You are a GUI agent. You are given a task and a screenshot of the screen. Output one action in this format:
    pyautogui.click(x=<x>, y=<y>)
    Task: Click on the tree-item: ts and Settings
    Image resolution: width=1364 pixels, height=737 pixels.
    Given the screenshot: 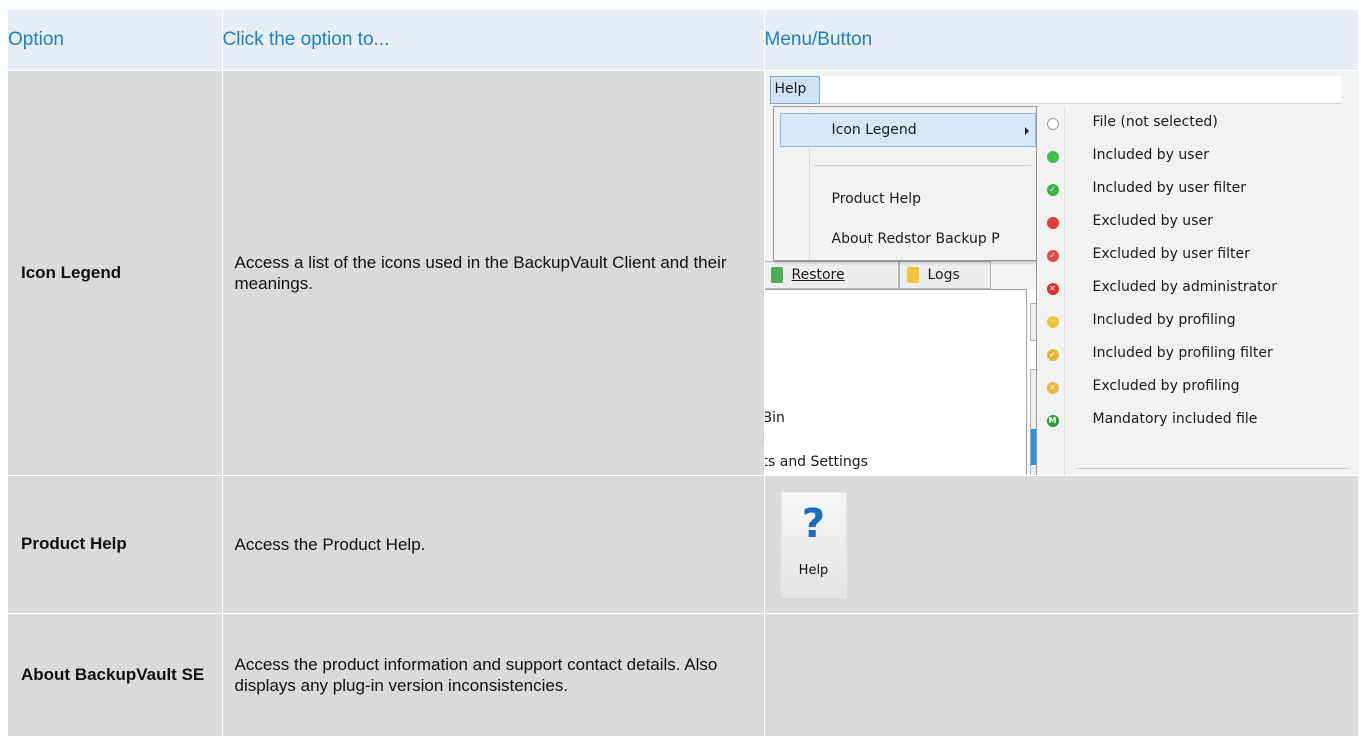 What is the action you would take?
    pyautogui.click(x=816, y=462)
    